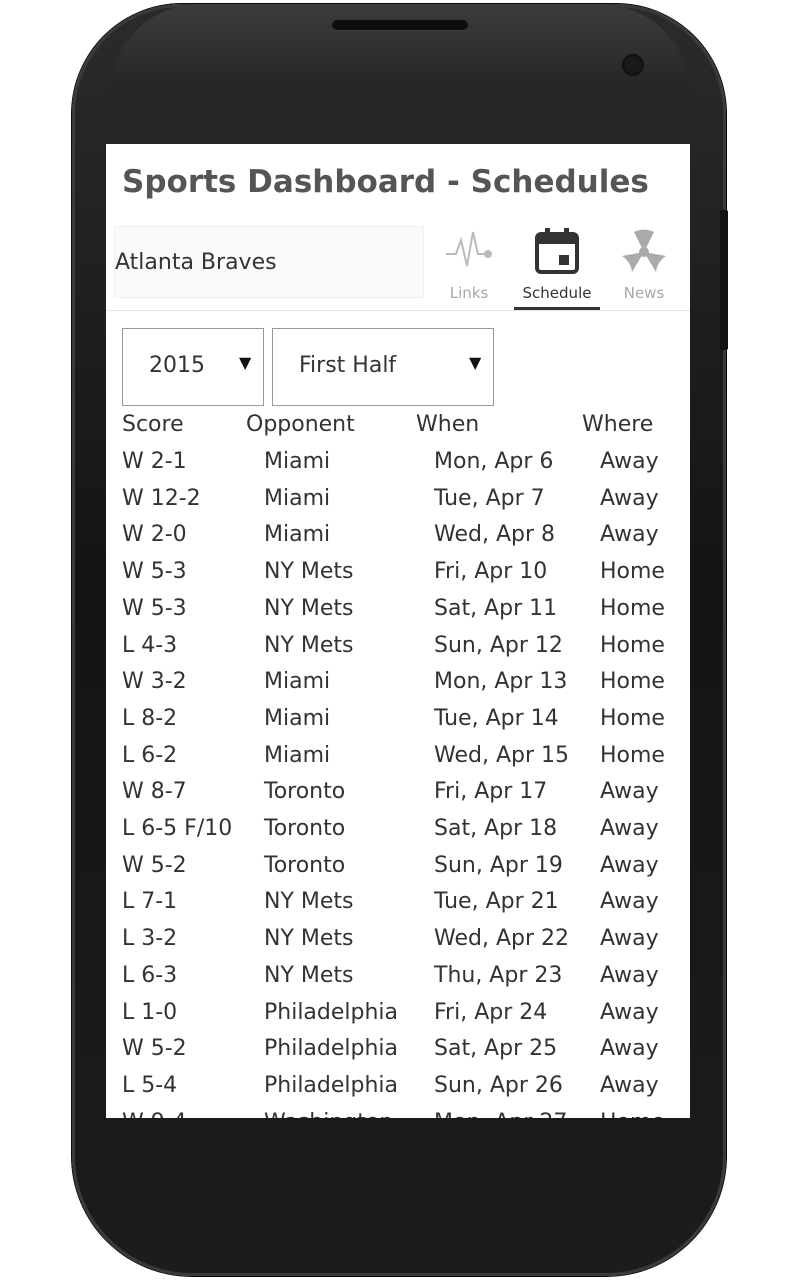 The height and width of the screenshot is (1280, 800). Describe the element at coordinates (557, 251) in the screenshot. I see `calendar-icon` at that location.